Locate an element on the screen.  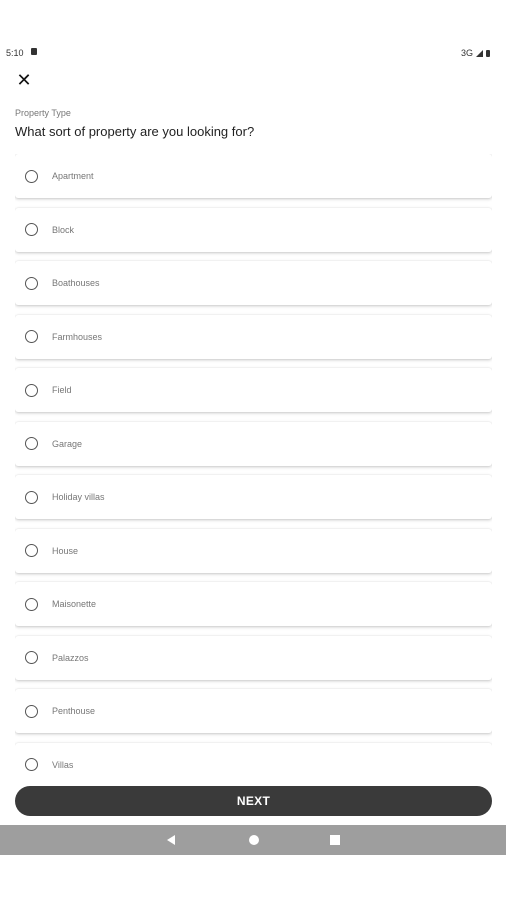
status-time: 5:10 is located at coordinates (15, 53).